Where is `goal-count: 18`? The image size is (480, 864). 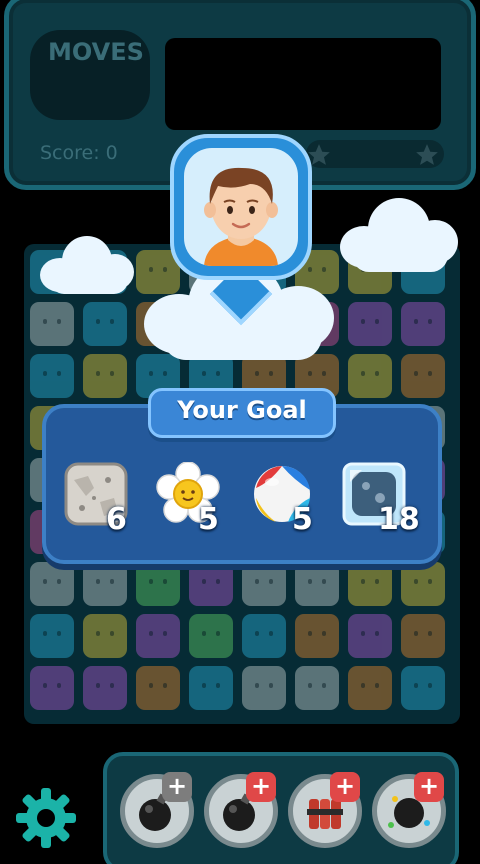 goal-count: 18 is located at coordinates (399, 519).